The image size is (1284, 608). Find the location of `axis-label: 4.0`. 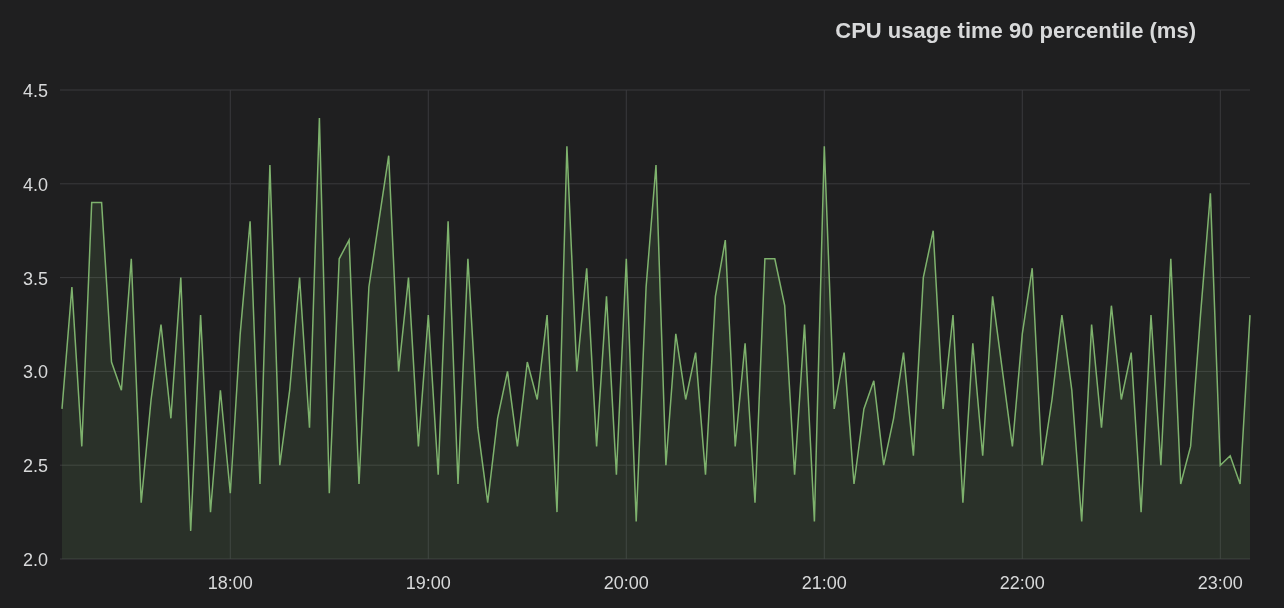

axis-label: 4.0 is located at coordinates (35, 184).